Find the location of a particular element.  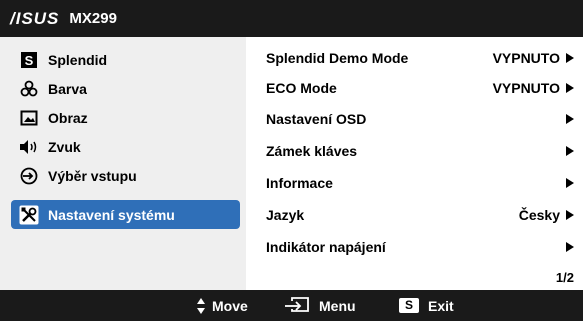

menu-row-eco-mode: ECO Mode VYPNUTO is located at coordinates (420, 87).